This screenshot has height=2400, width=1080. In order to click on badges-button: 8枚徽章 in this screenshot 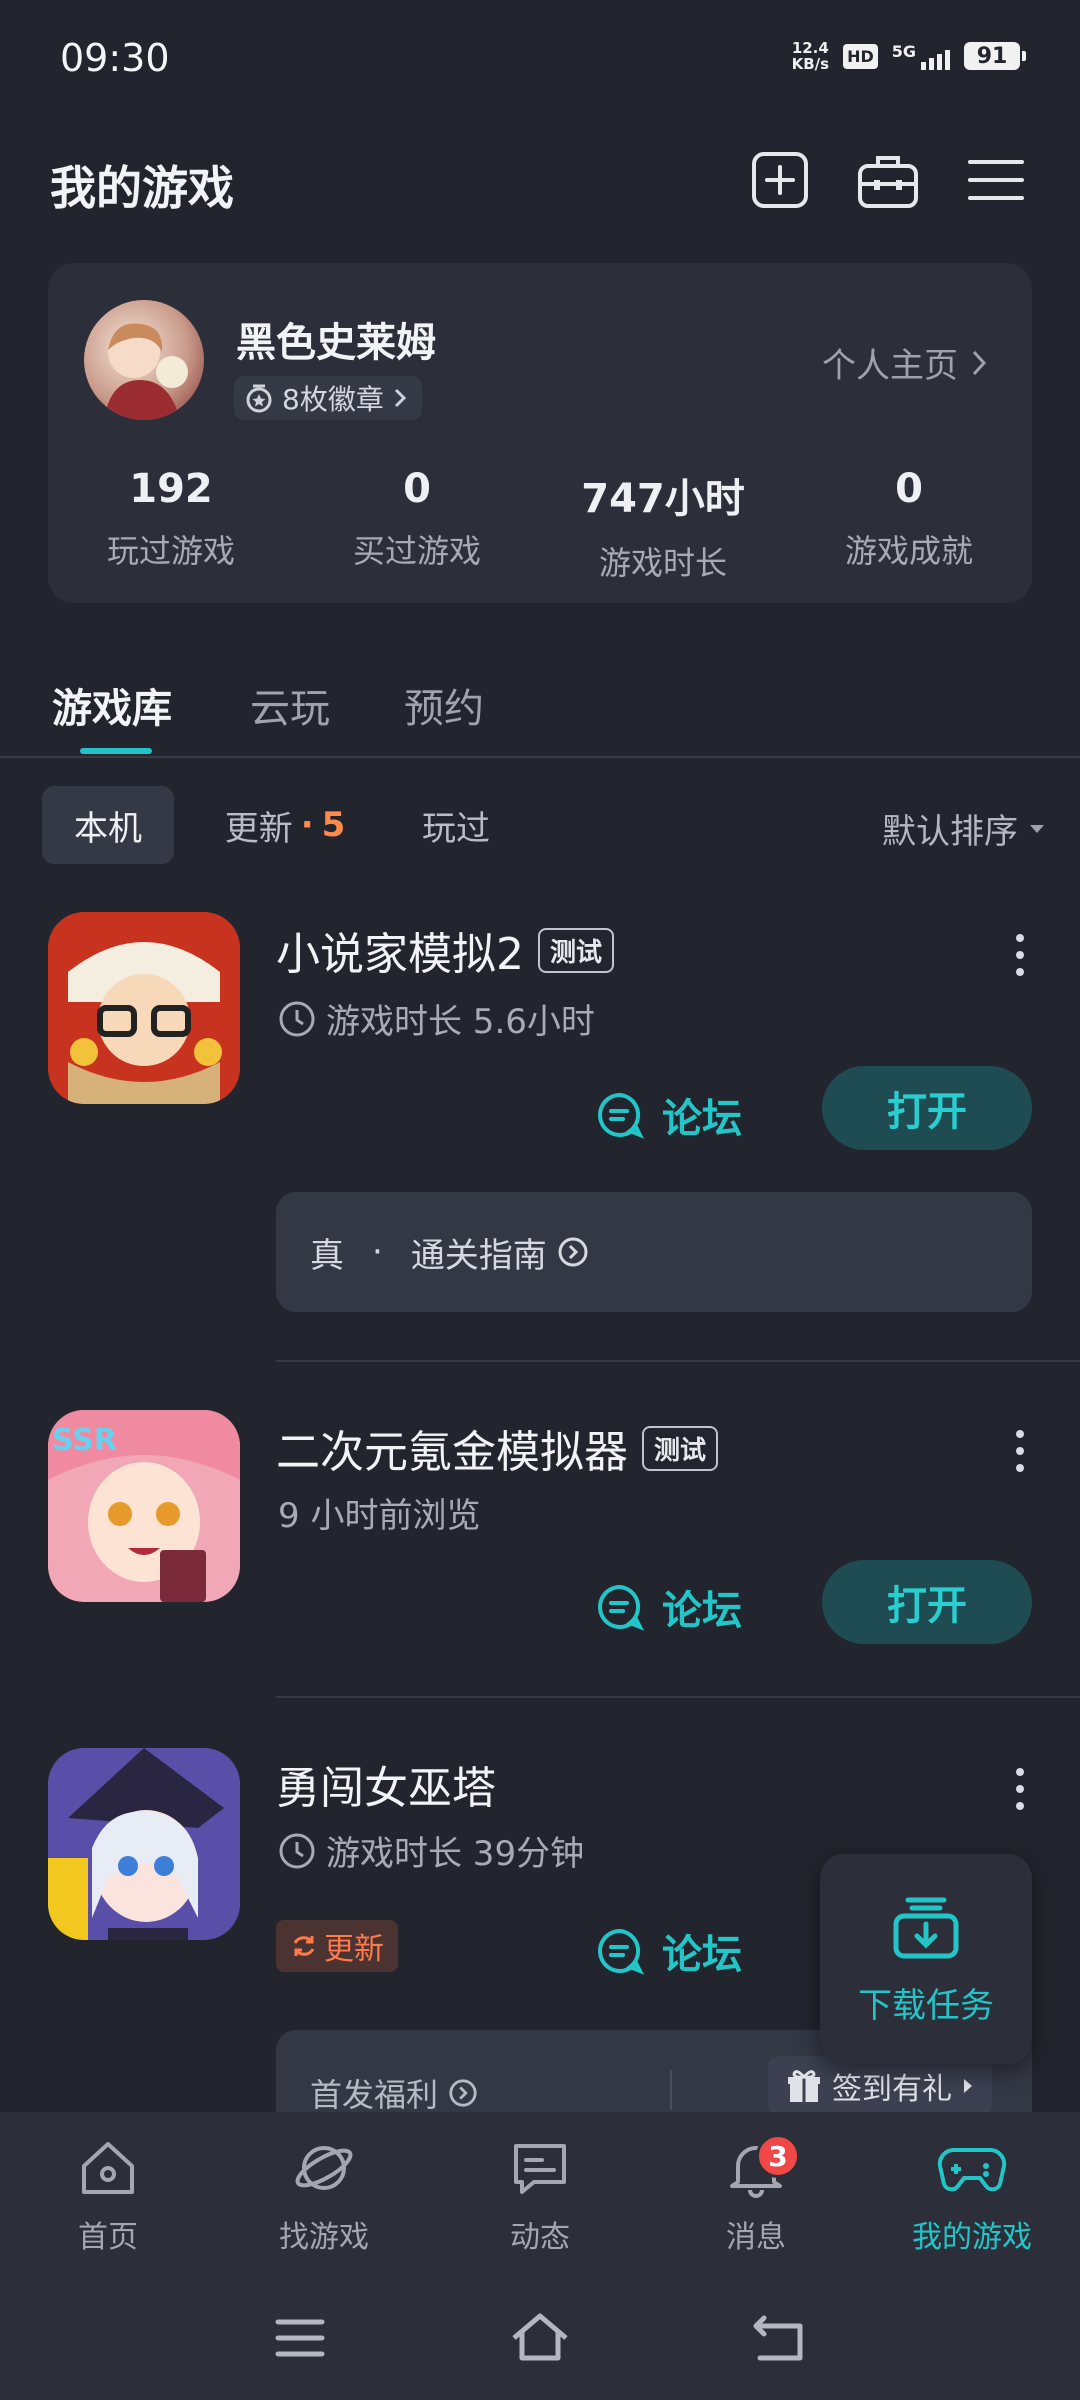, I will do `click(328, 398)`.